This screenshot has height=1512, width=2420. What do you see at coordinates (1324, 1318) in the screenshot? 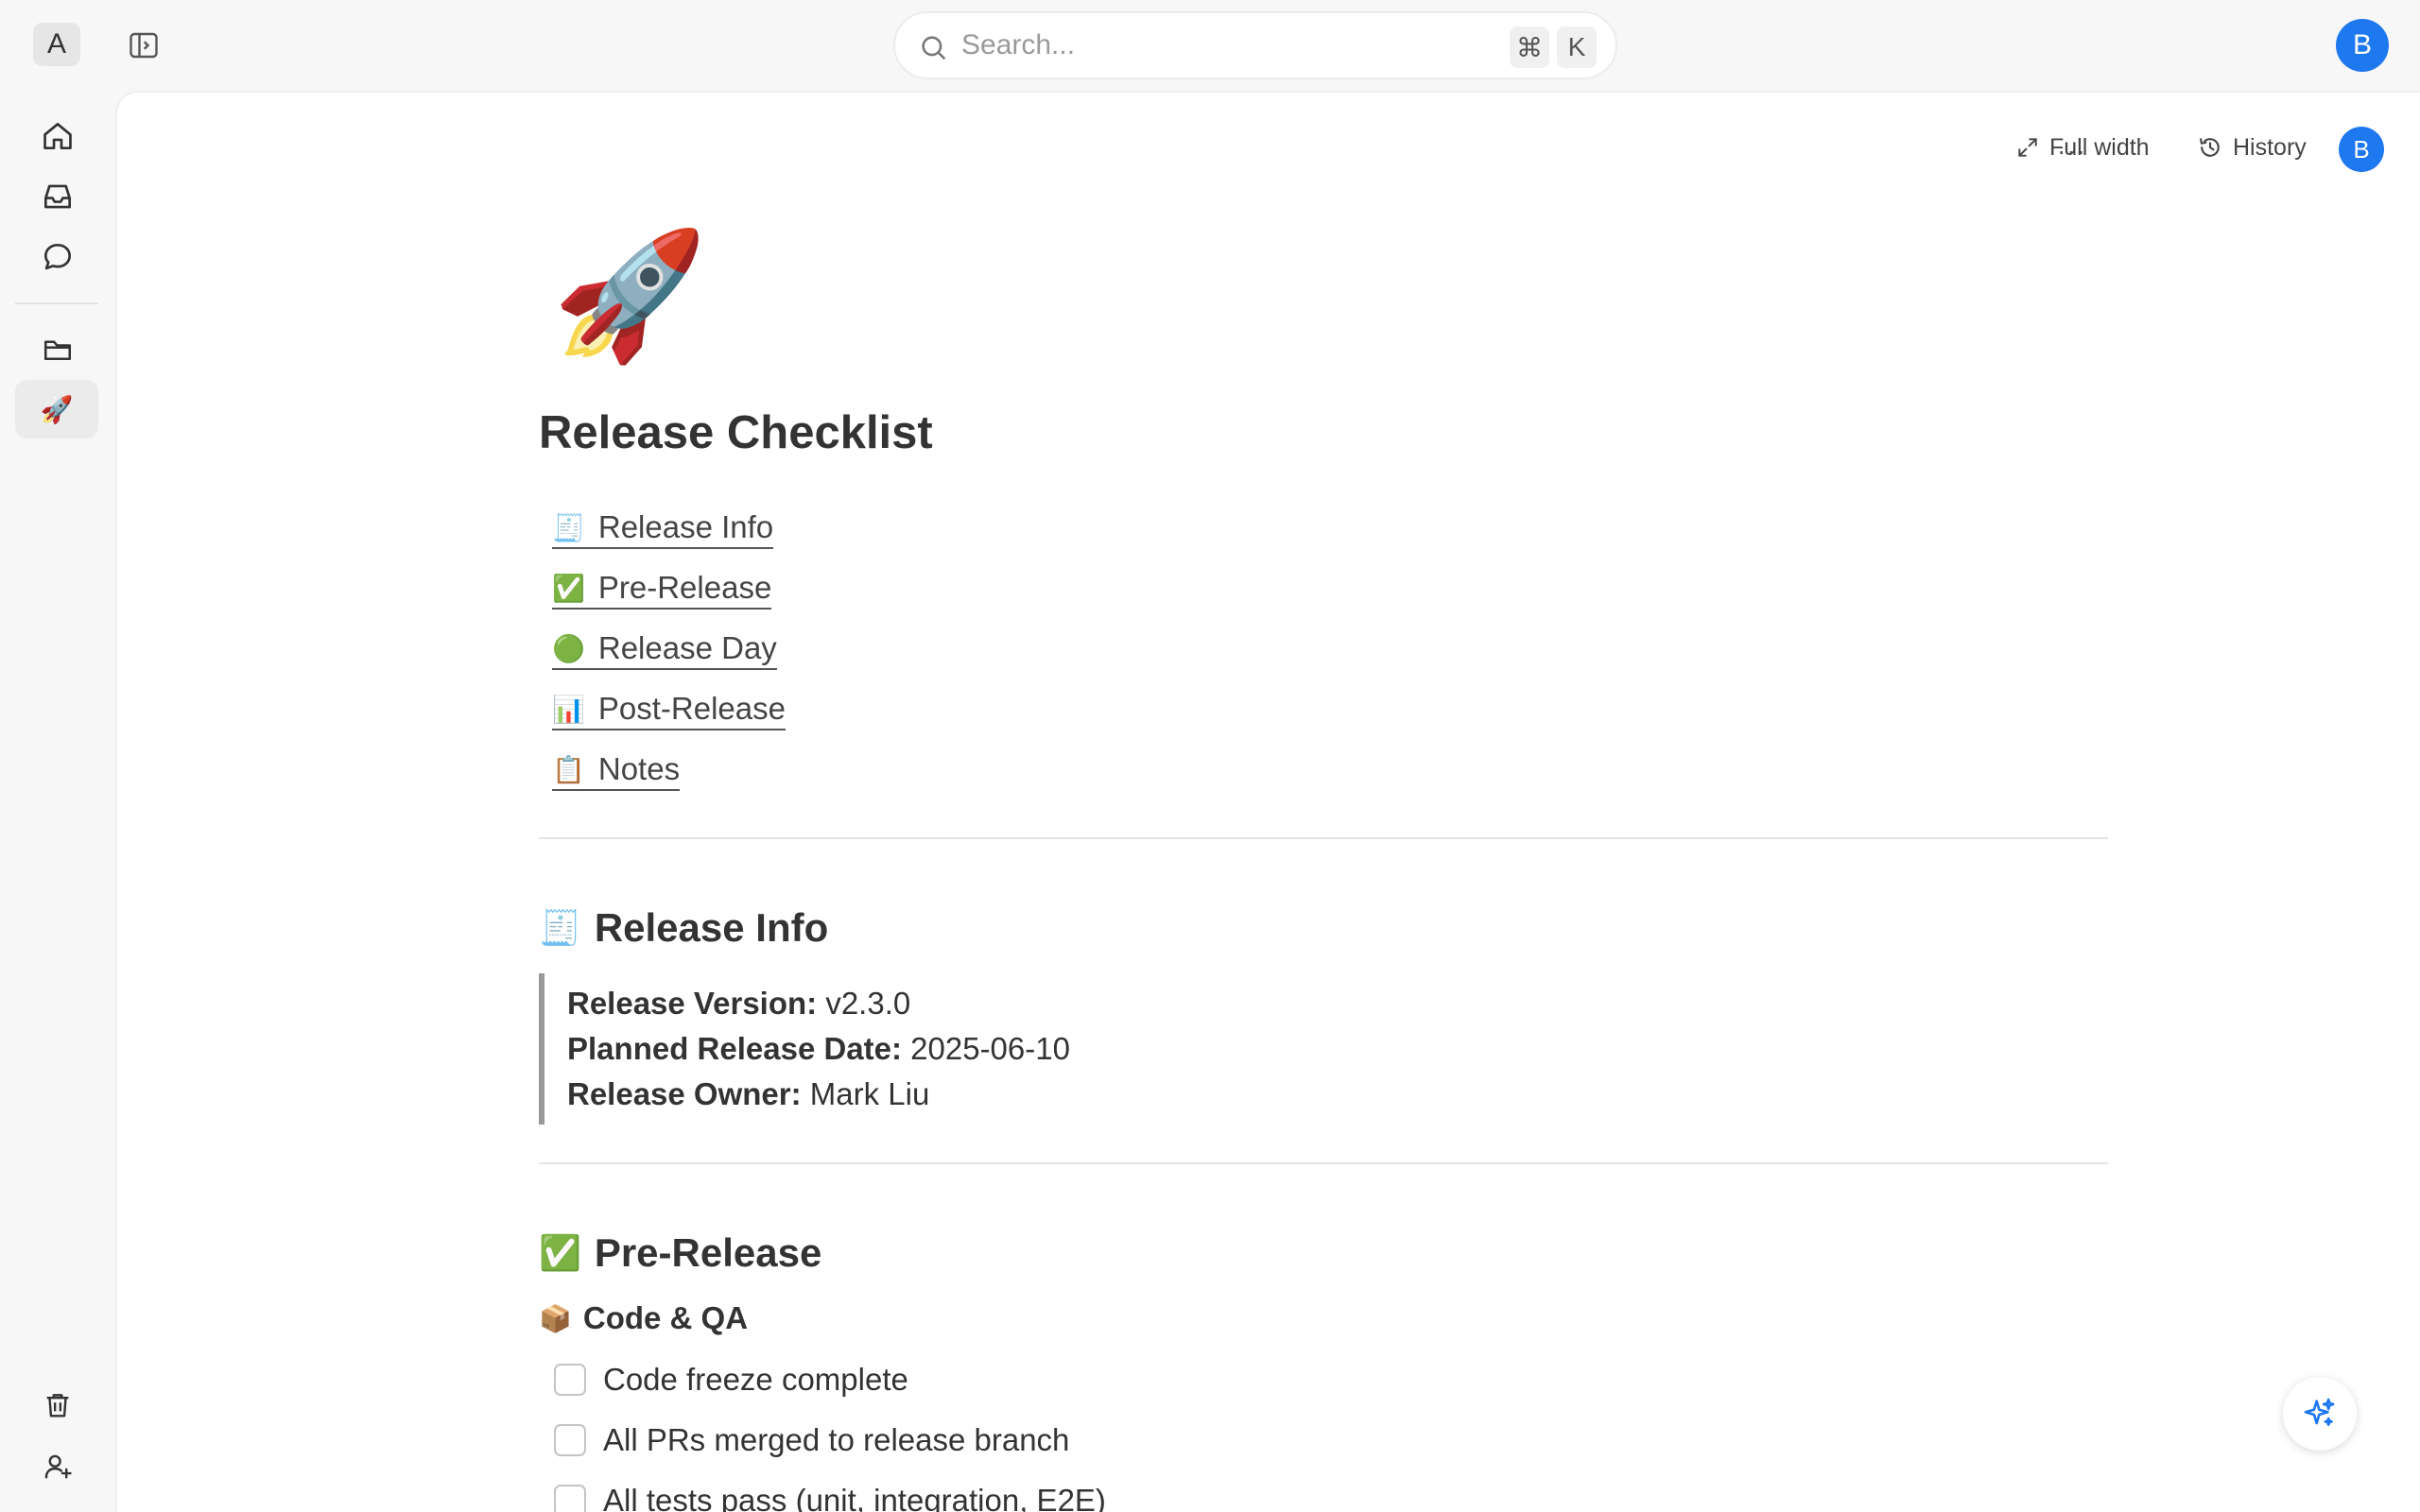
I see `heading-code-qa: 📦 Code & QA` at bounding box center [1324, 1318].